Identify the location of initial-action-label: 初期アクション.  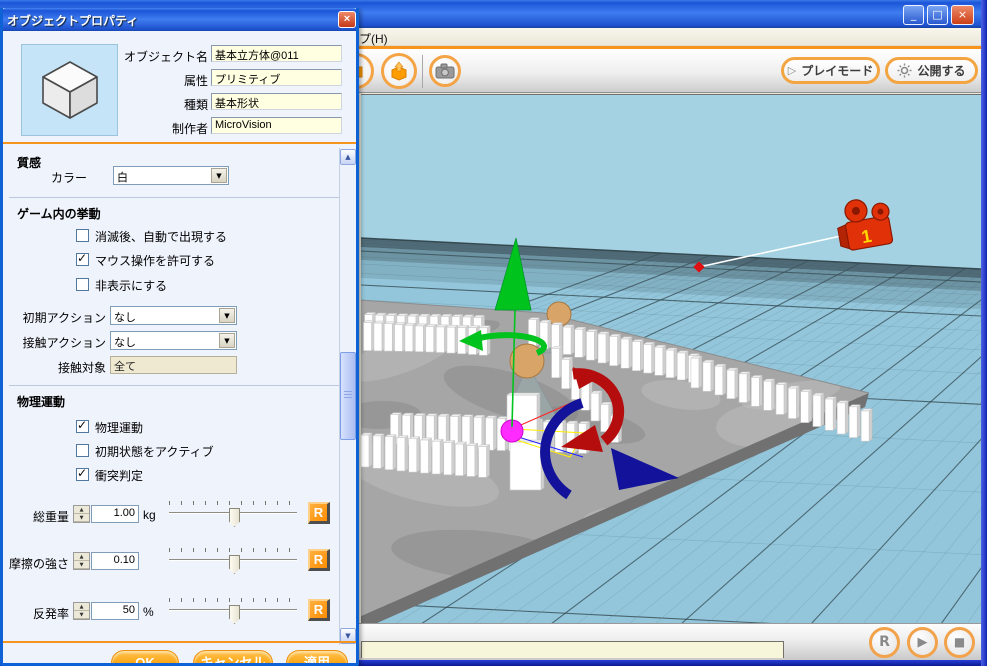
(64, 318).